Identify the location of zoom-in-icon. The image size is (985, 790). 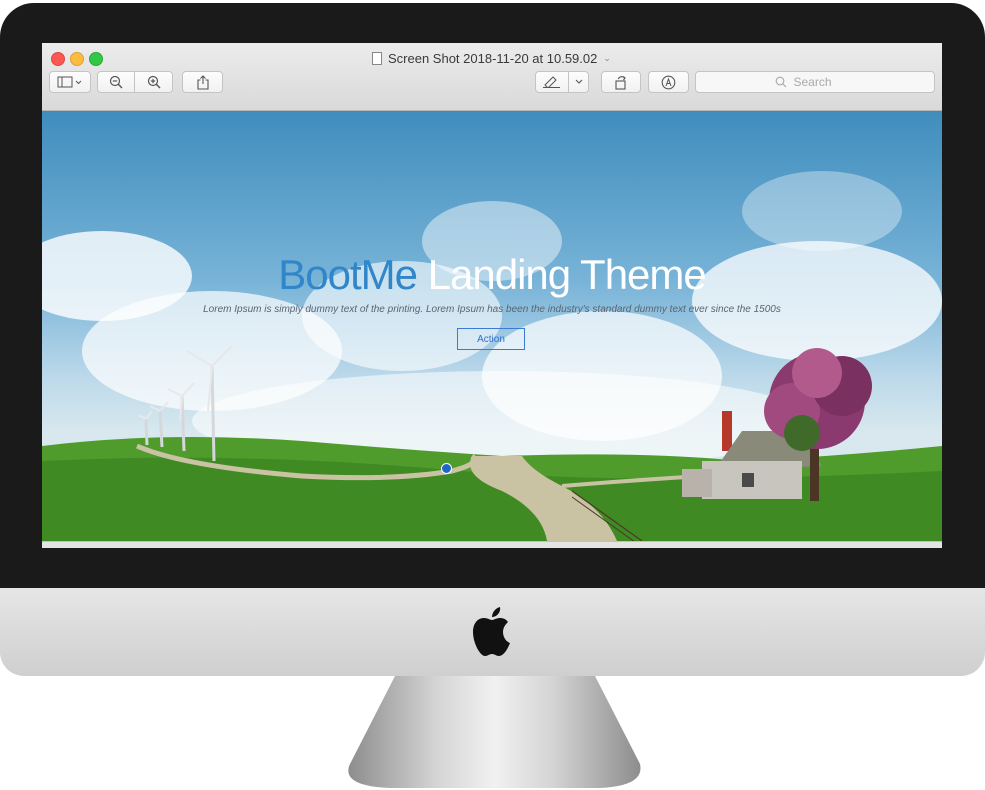
(153, 82).